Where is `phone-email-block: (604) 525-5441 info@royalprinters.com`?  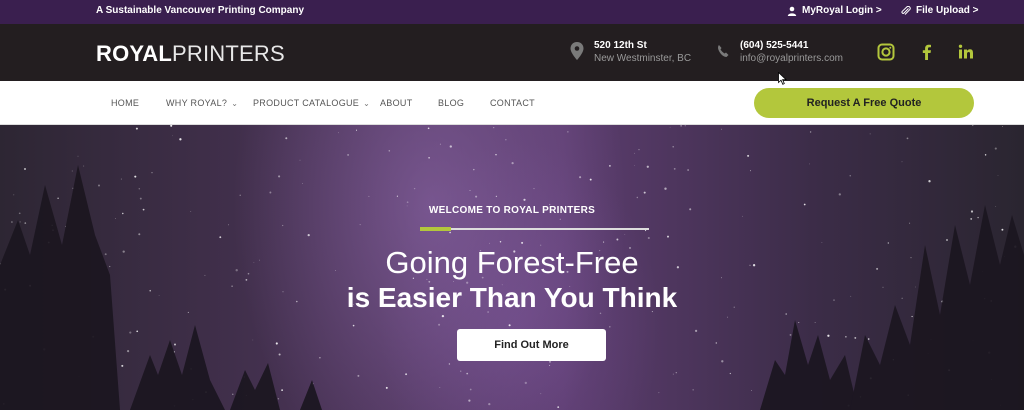 phone-email-block: (604) 525-5441 info@royalprinters.com is located at coordinates (779, 52).